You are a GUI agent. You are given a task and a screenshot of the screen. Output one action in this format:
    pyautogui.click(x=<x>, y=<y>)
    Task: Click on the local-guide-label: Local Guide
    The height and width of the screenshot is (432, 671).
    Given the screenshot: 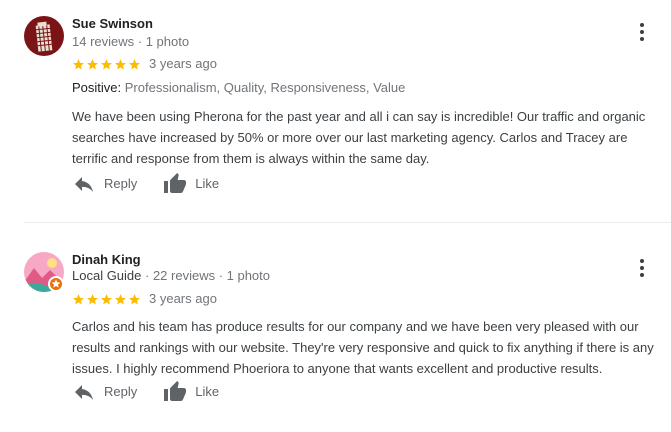 What is the action you would take?
    pyautogui.click(x=107, y=275)
    